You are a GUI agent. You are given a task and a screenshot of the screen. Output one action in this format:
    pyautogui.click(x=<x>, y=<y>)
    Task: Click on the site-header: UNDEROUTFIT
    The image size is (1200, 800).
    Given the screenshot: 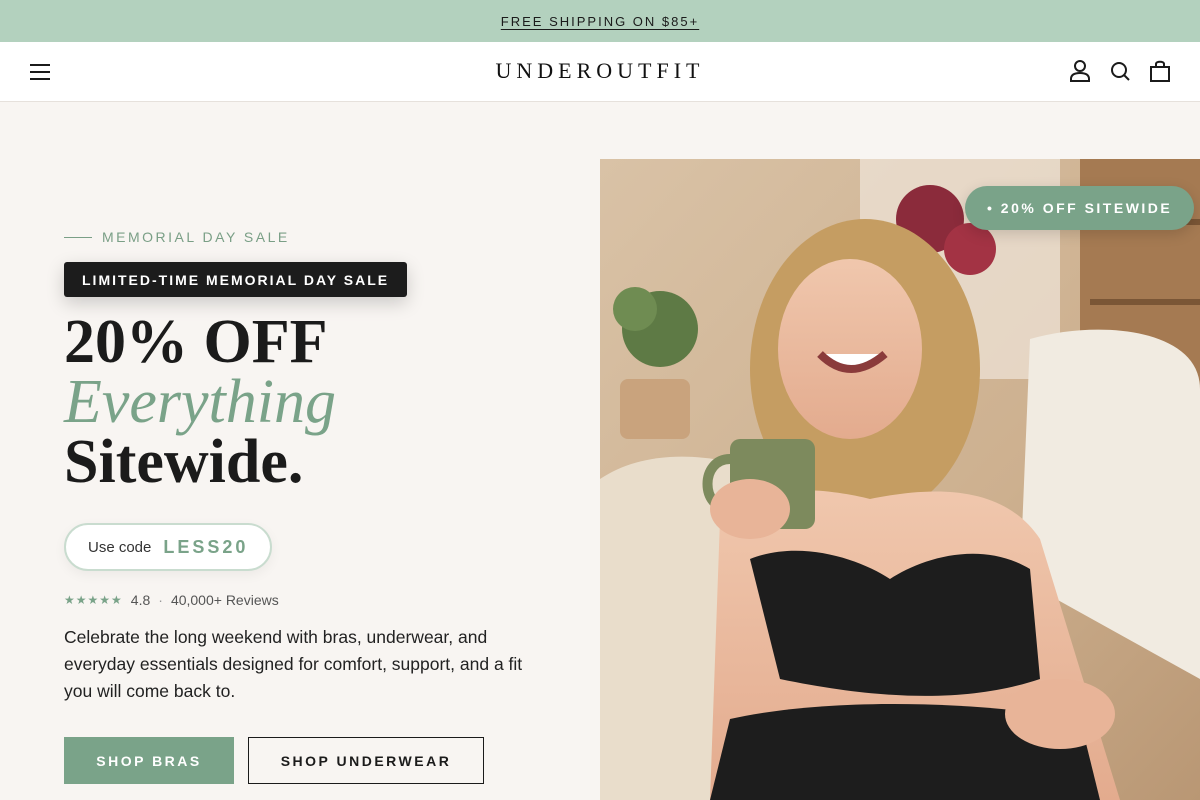 What is the action you would take?
    pyautogui.click(x=600, y=72)
    